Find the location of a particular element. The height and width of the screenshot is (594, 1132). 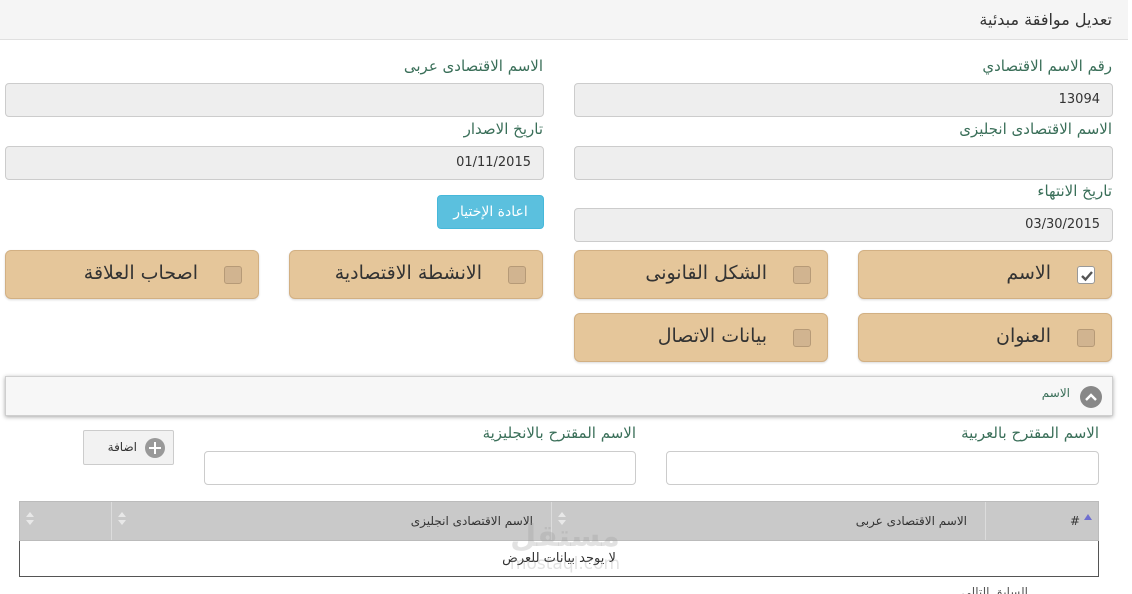

expiry-date-field: 03/30/2015 is located at coordinates (843, 225).